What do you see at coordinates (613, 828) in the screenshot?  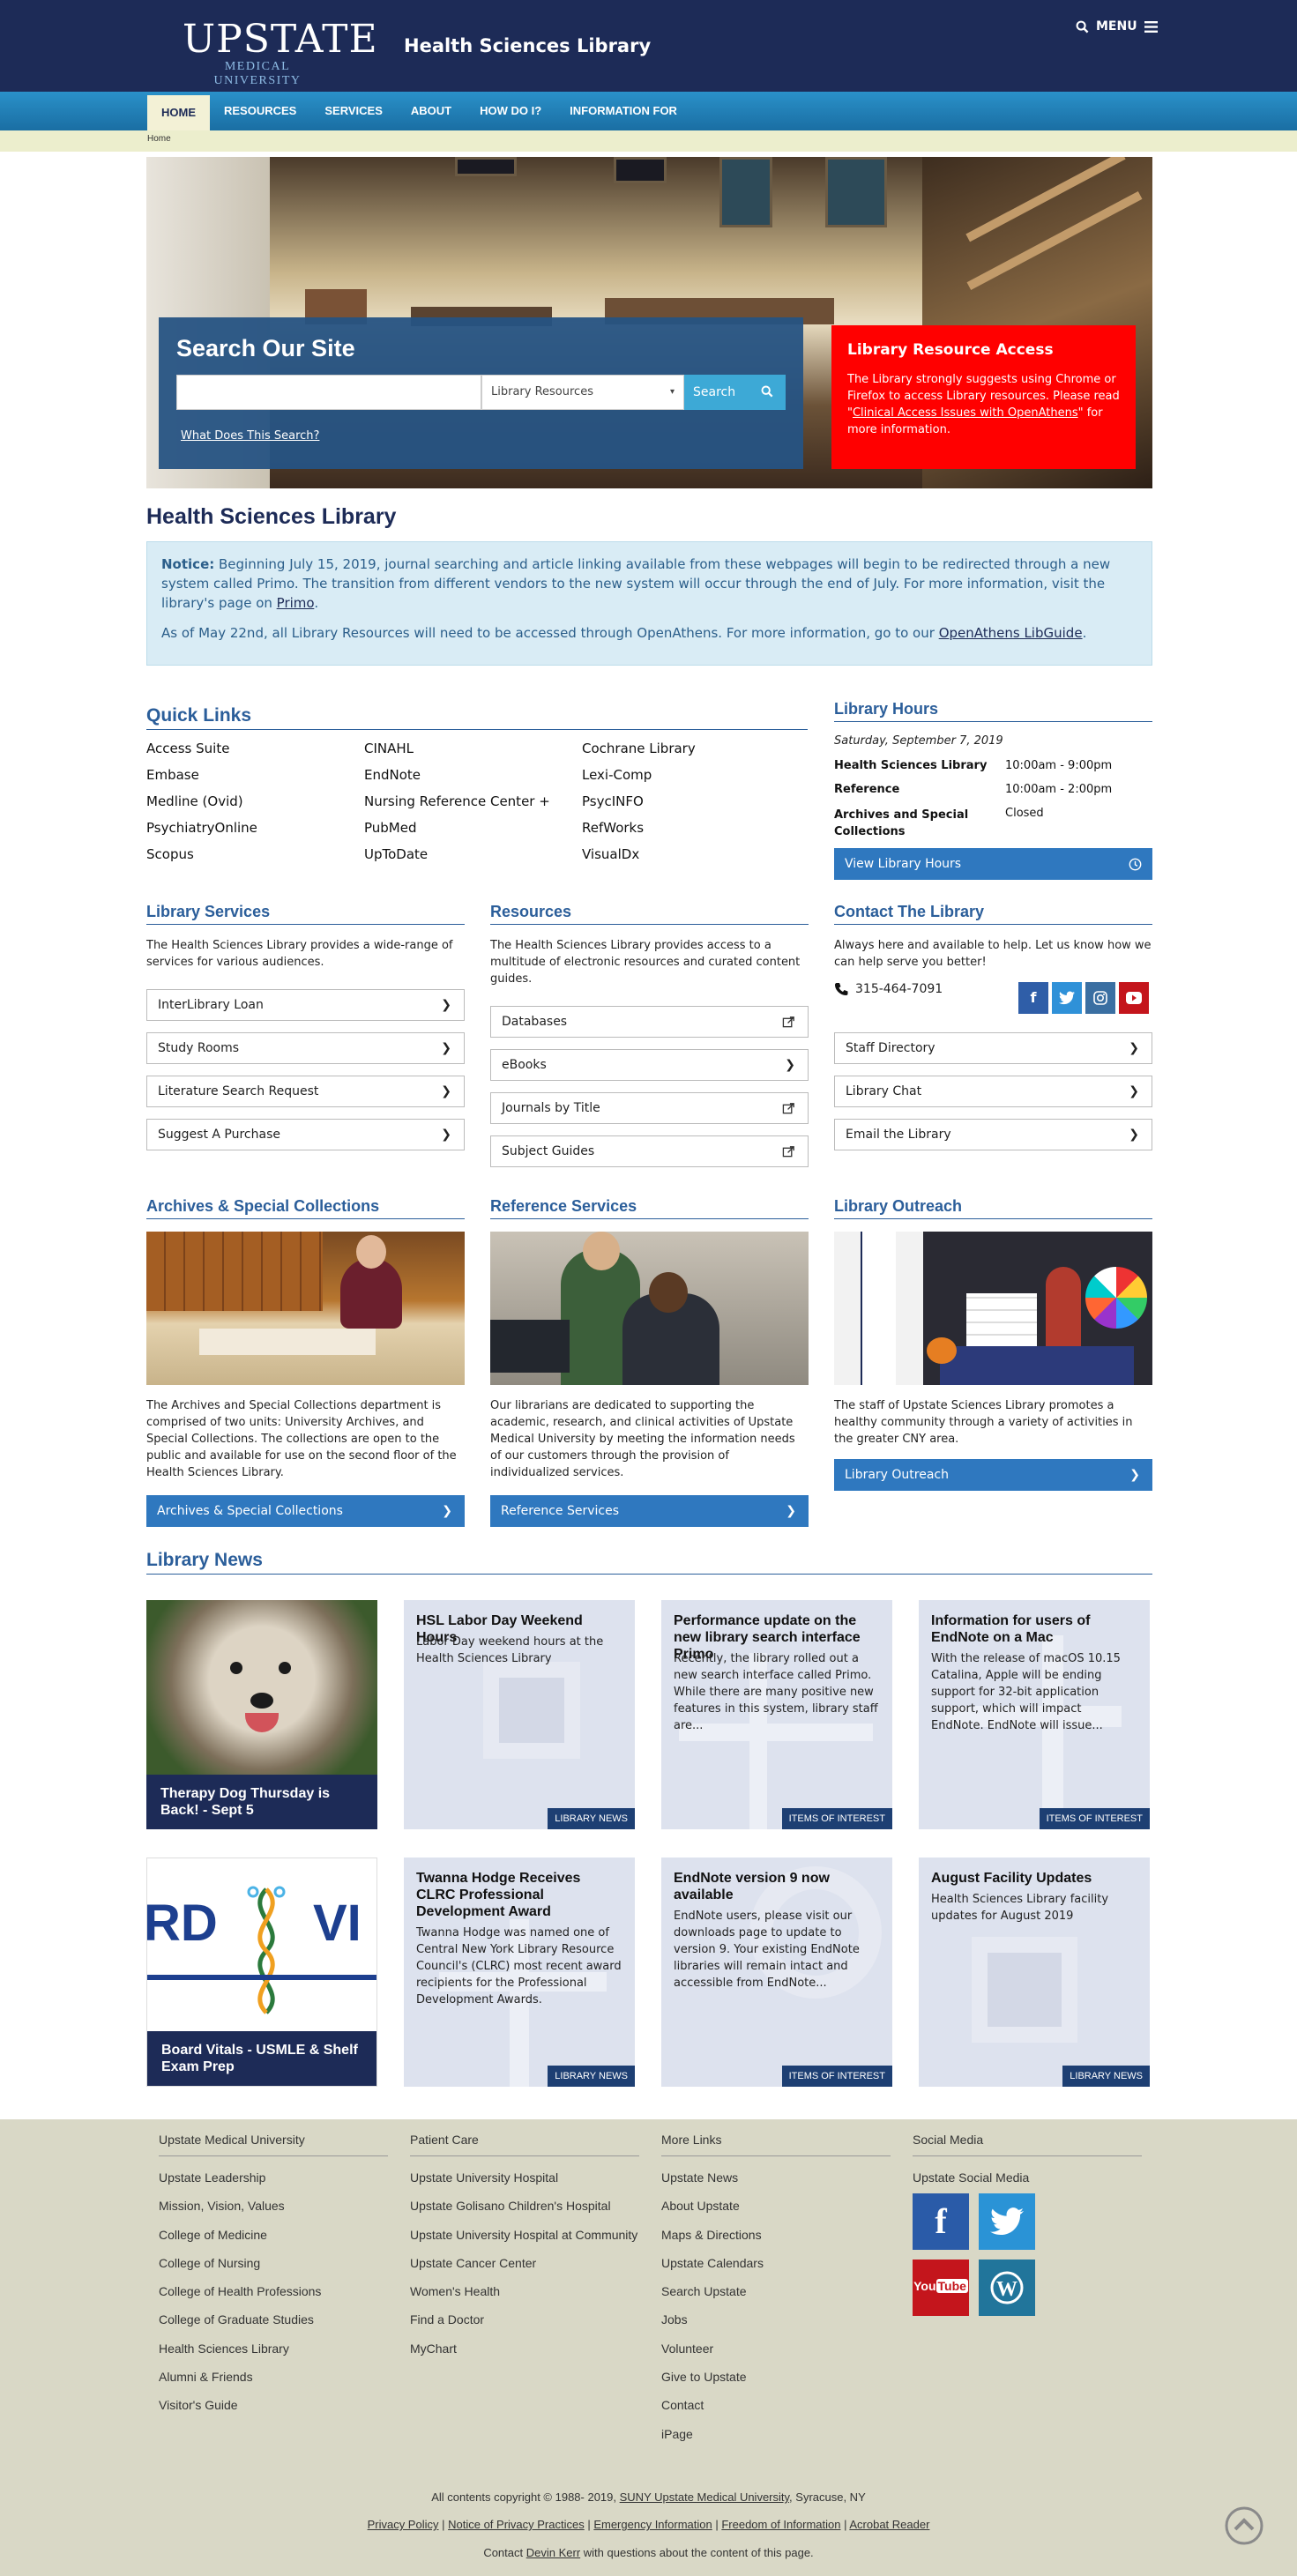 I see `quick-link: RefWorks` at bounding box center [613, 828].